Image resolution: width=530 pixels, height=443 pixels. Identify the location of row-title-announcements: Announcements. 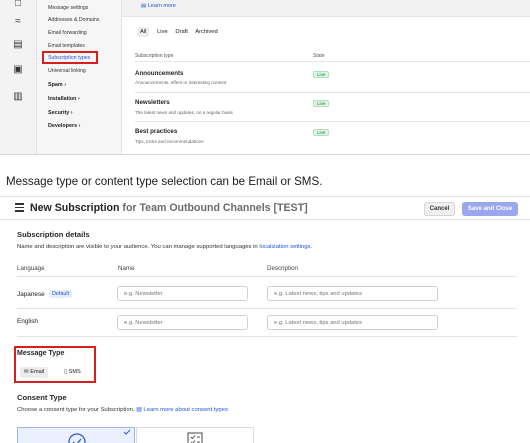
(159, 73).